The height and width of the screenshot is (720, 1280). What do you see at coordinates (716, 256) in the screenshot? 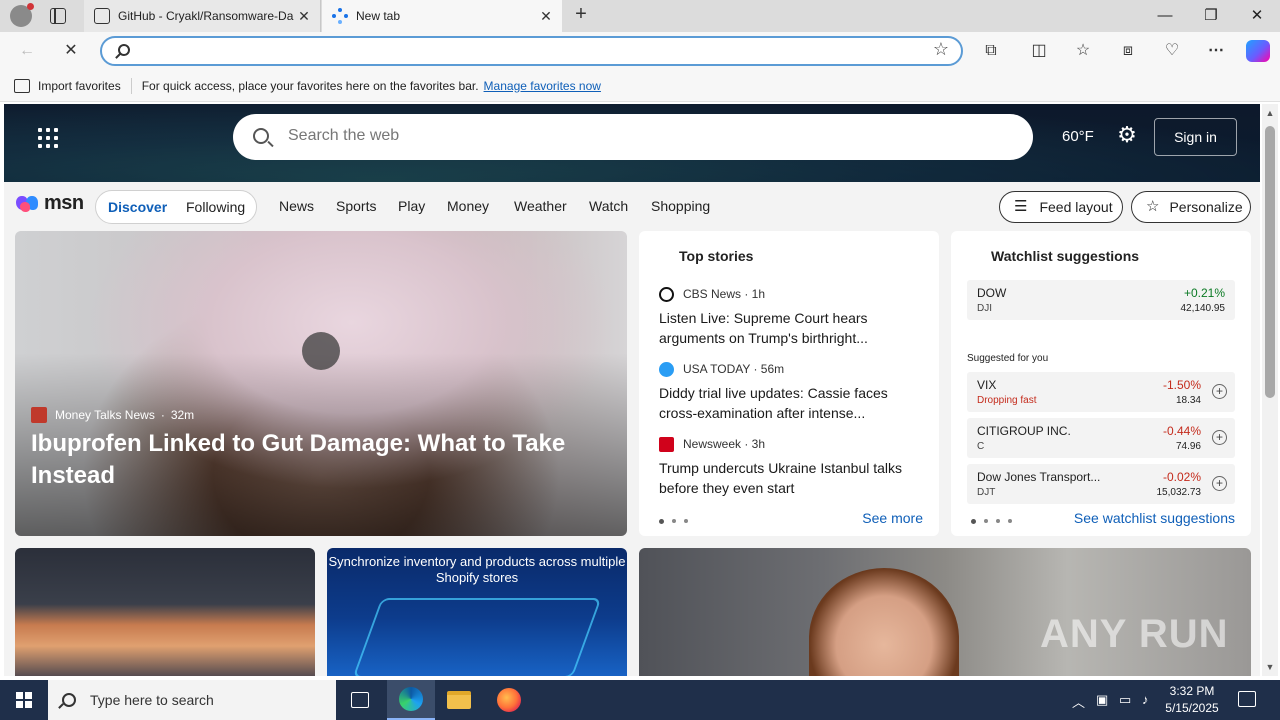
I see `top-stories-title: Top stories` at bounding box center [716, 256].